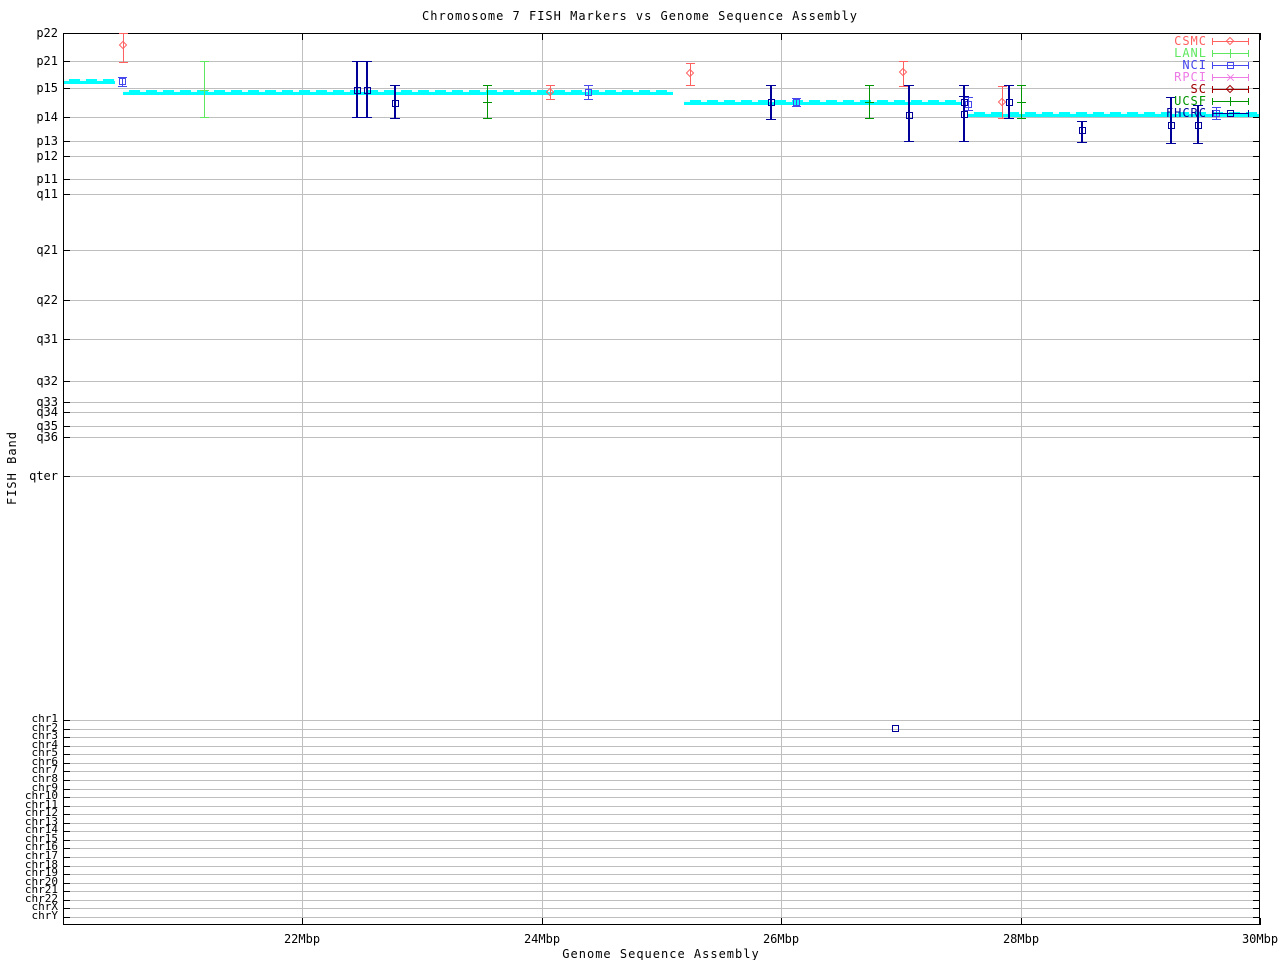 The width and height of the screenshot is (1280, 960). What do you see at coordinates (47, 156) in the screenshot?
I see `y-tick-label: p12` at bounding box center [47, 156].